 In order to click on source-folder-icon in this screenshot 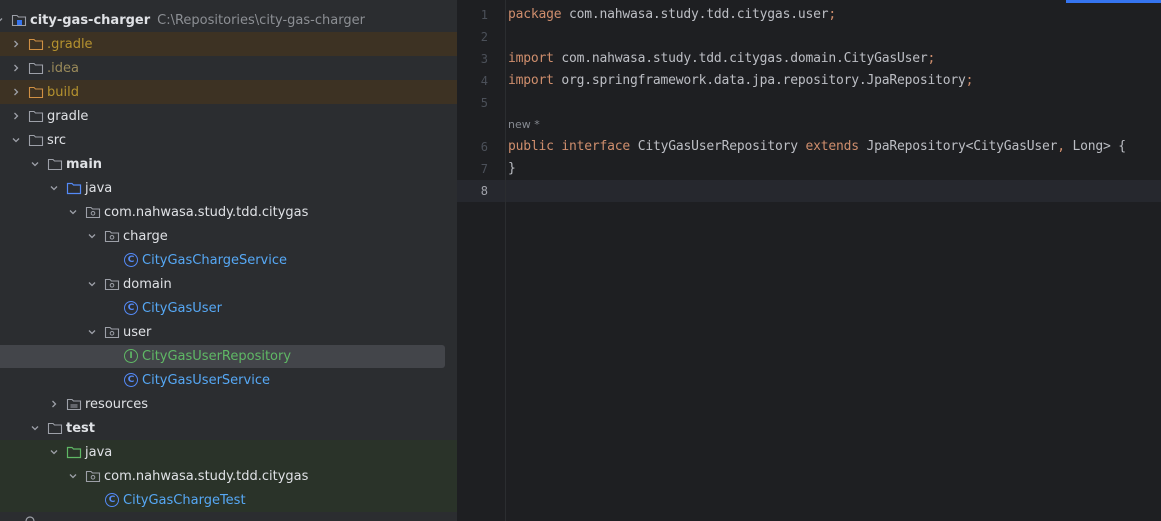, I will do `click(74, 188)`.